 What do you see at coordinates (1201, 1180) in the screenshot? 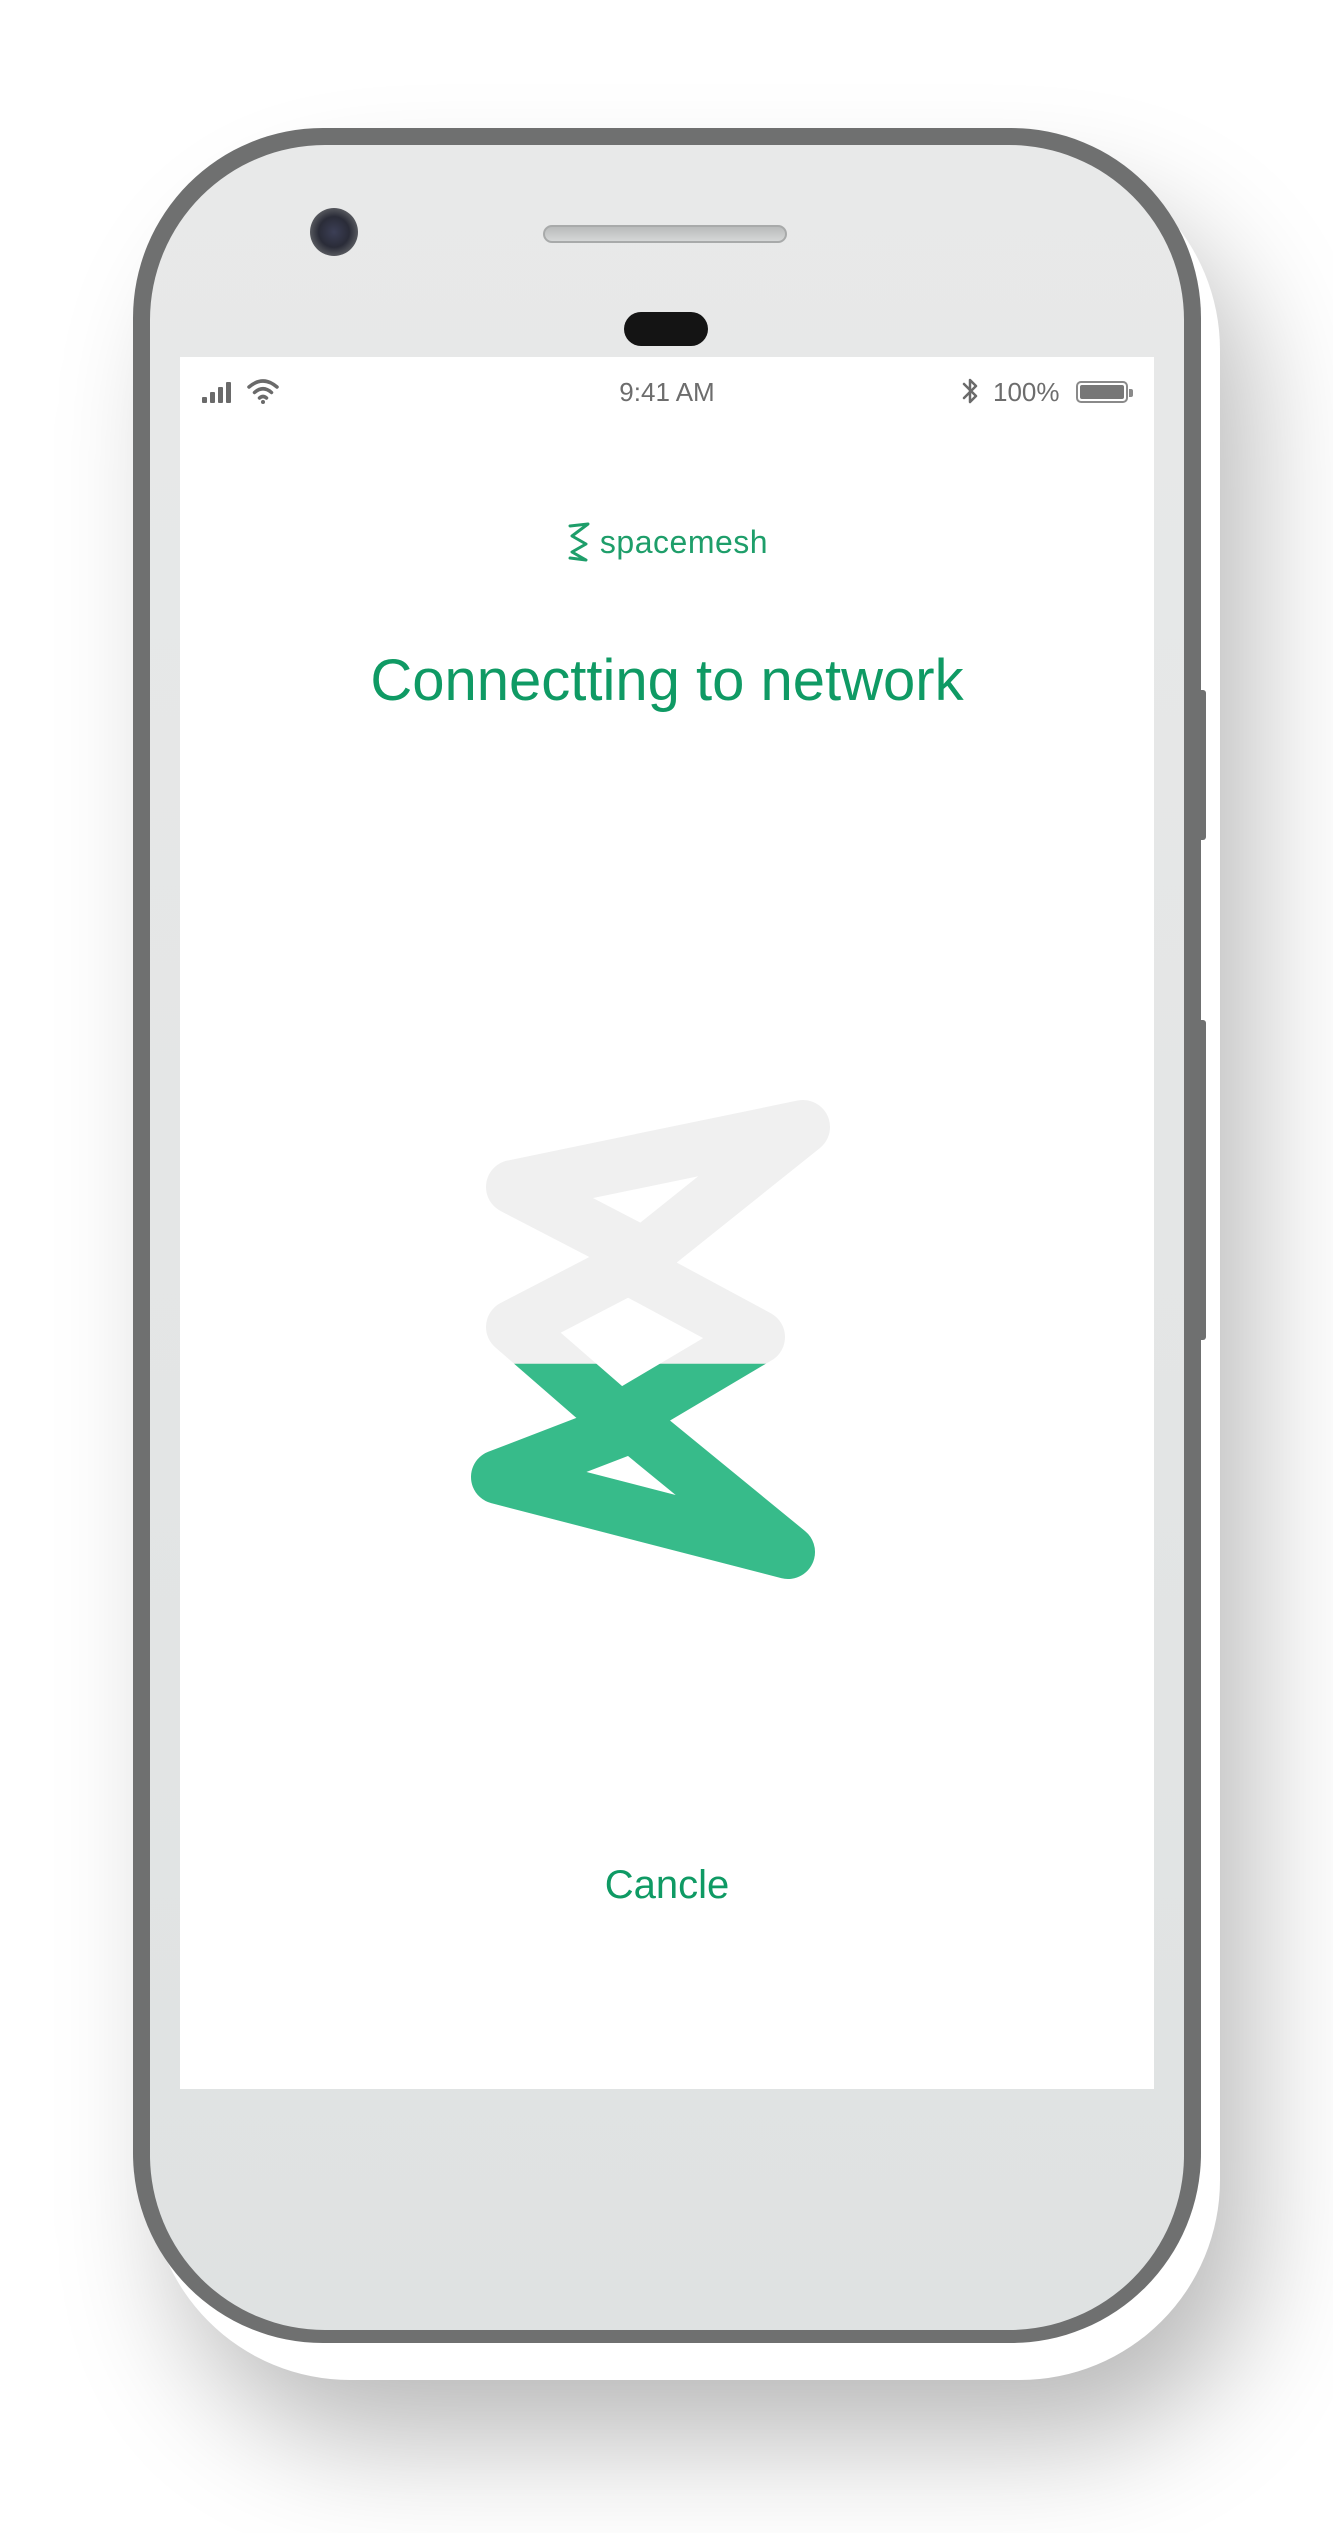
I see `power-button` at bounding box center [1201, 1180].